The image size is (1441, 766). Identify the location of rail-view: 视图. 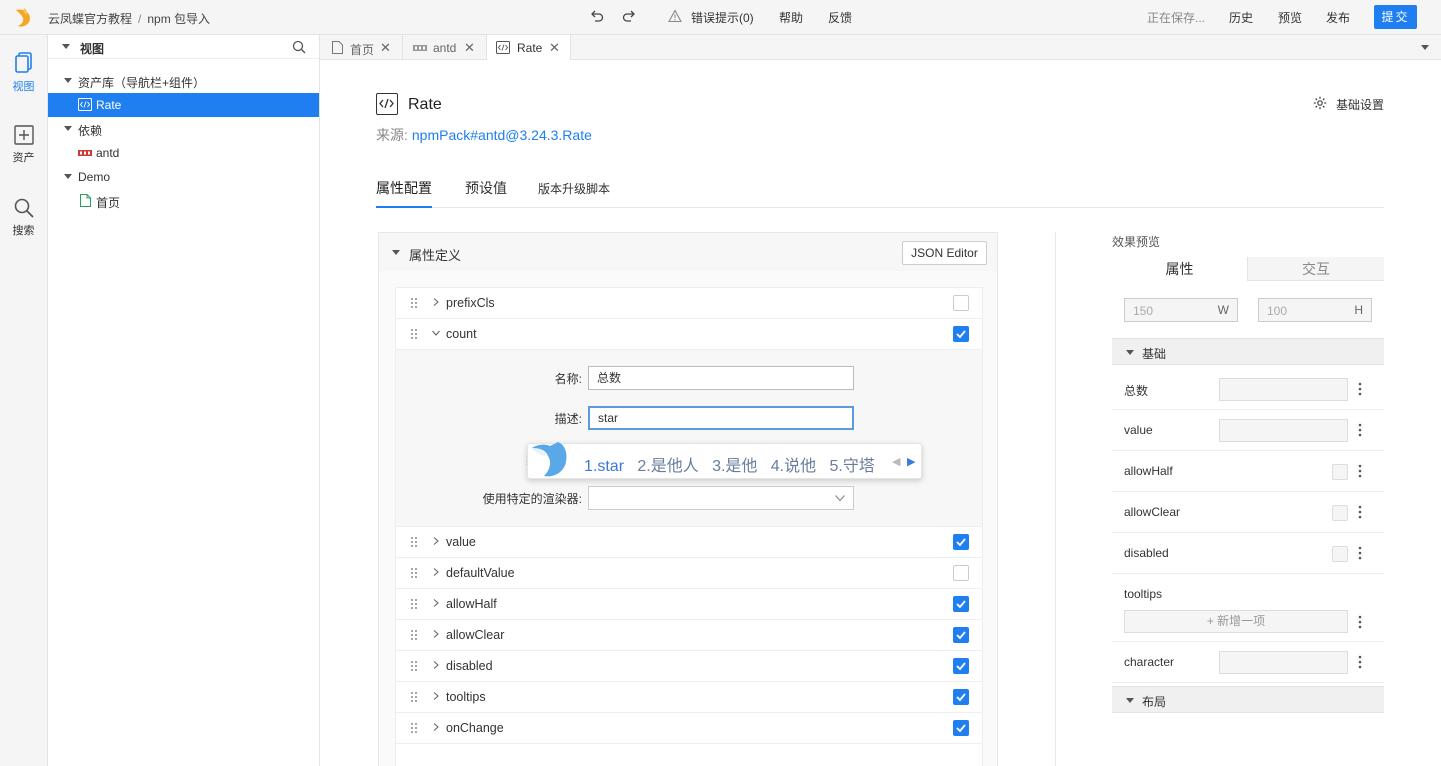
(23, 72).